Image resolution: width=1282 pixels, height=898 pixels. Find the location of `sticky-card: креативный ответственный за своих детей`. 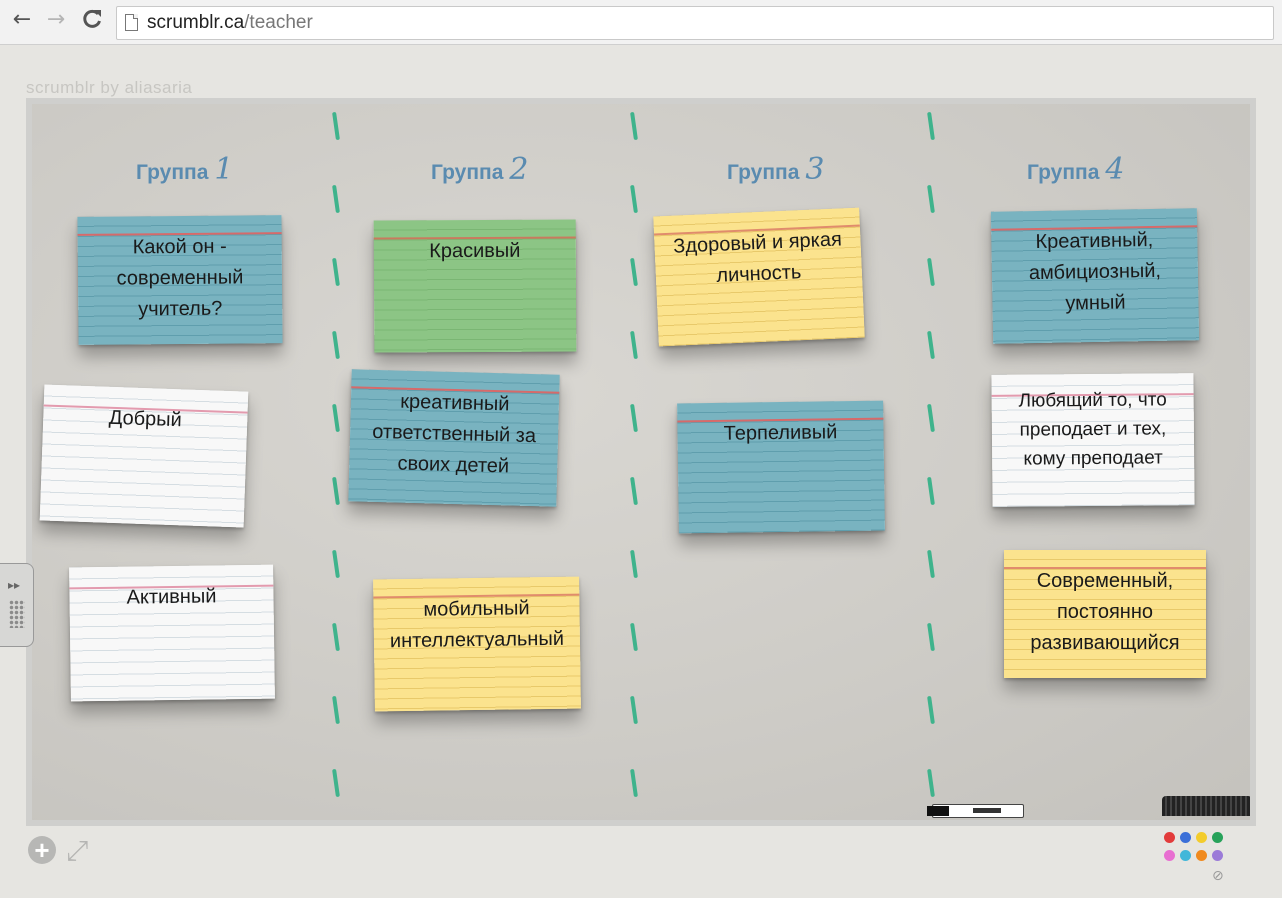

sticky-card: креативный ответственный за своих детей is located at coordinates (454, 438).